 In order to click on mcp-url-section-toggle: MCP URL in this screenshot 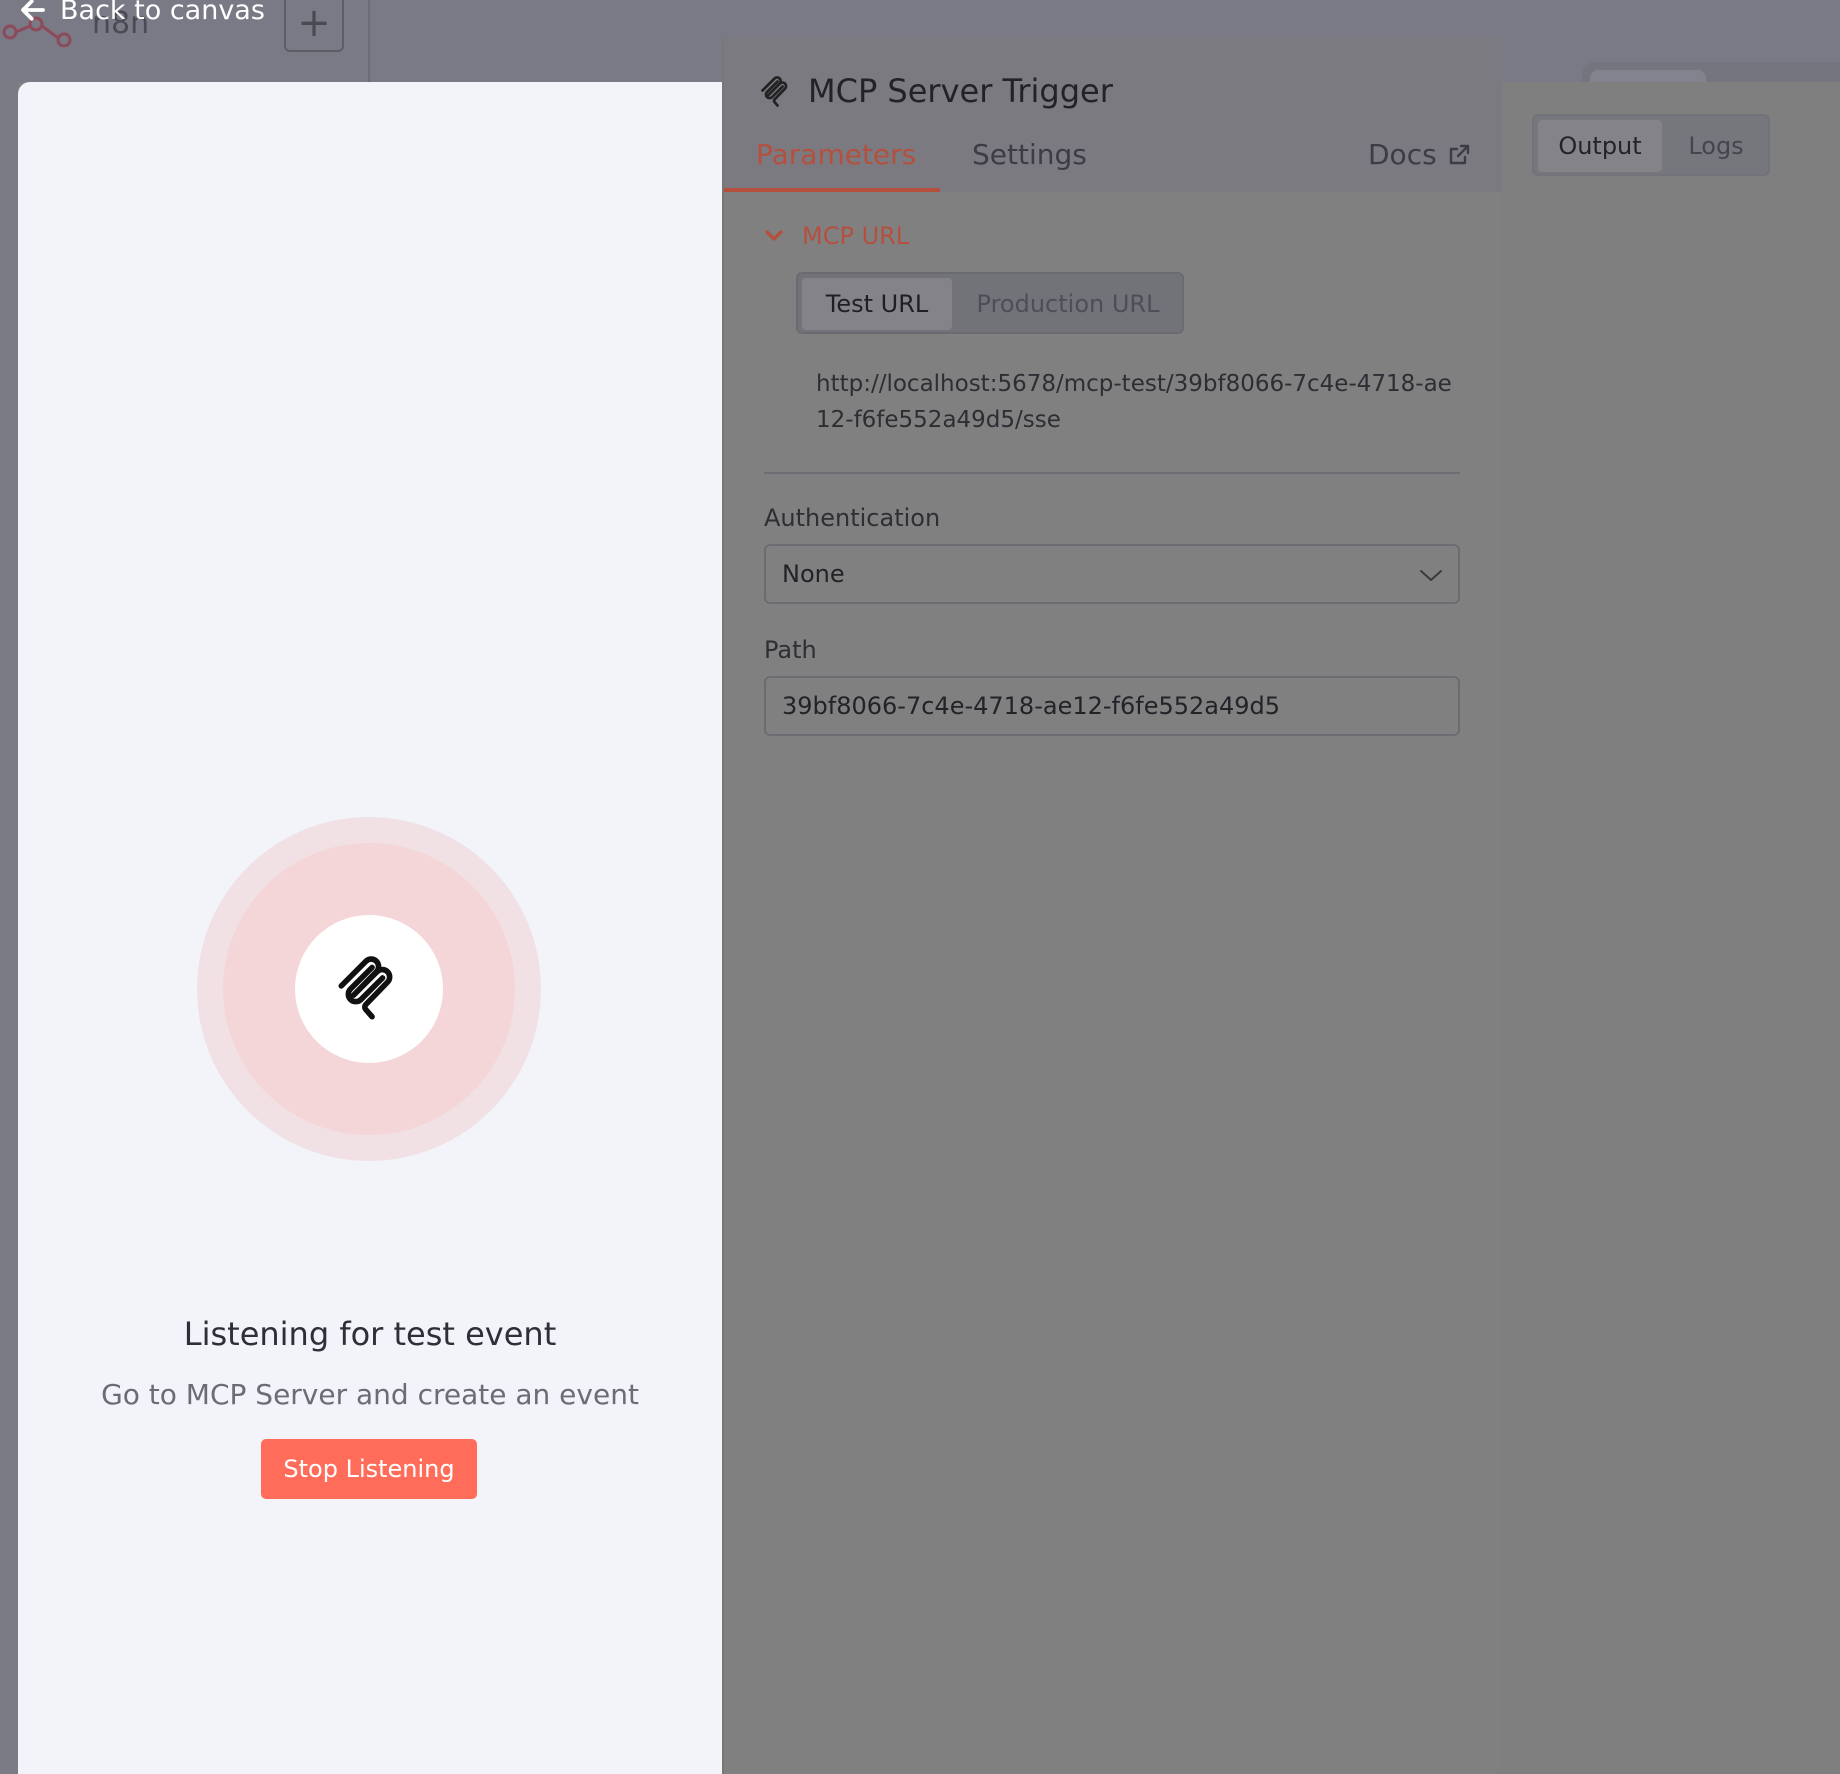, I will do `click(835, 236)`.